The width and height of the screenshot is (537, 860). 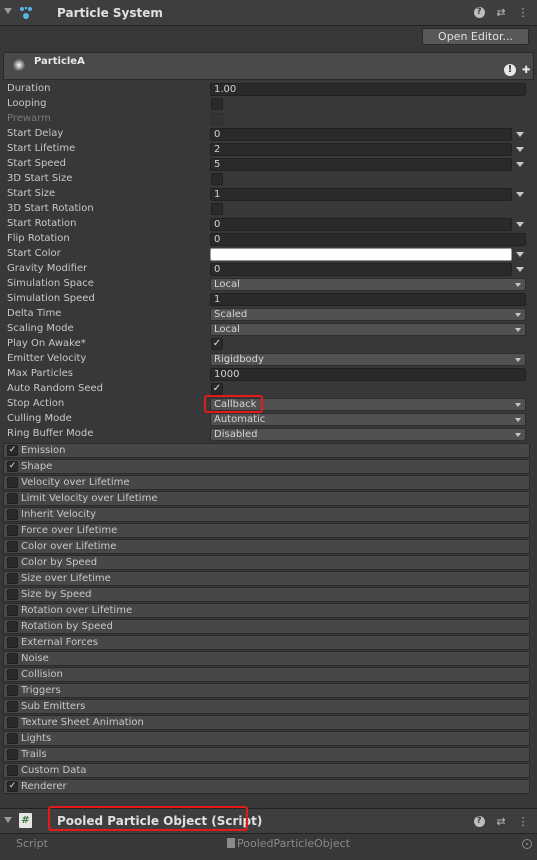 I want to click on module-collision: Collision, so click(x=266, y=674).